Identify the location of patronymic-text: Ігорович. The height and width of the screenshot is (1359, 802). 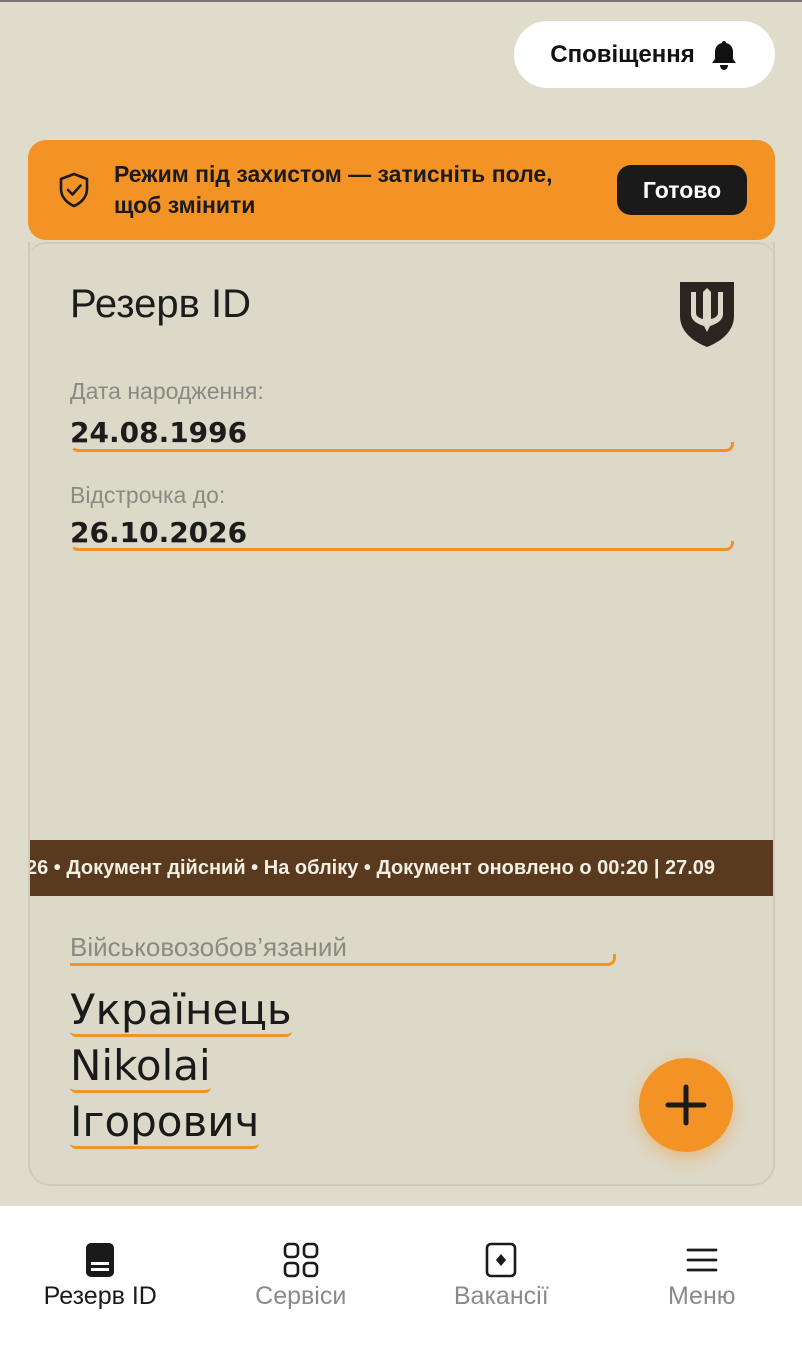
(164, 1123).